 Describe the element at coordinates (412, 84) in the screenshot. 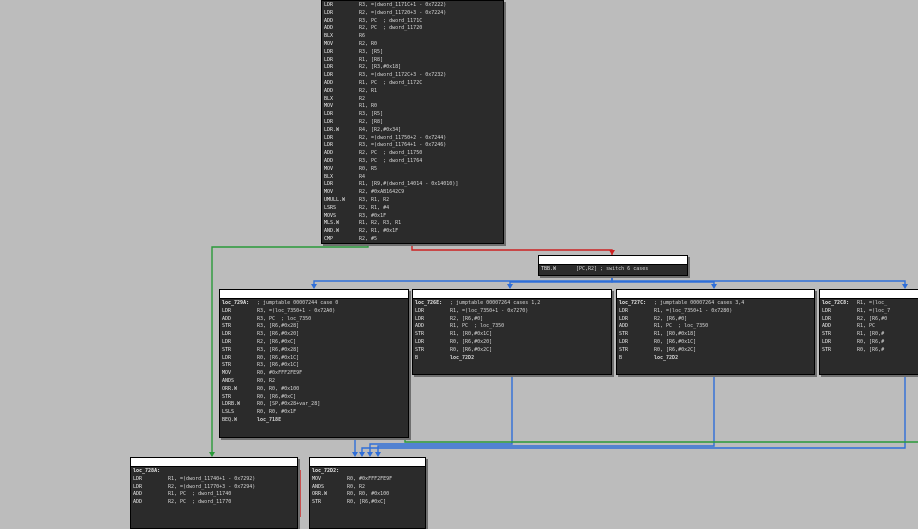

I see `code-line: ADDR1, PC ; dword_1172C` at that location.